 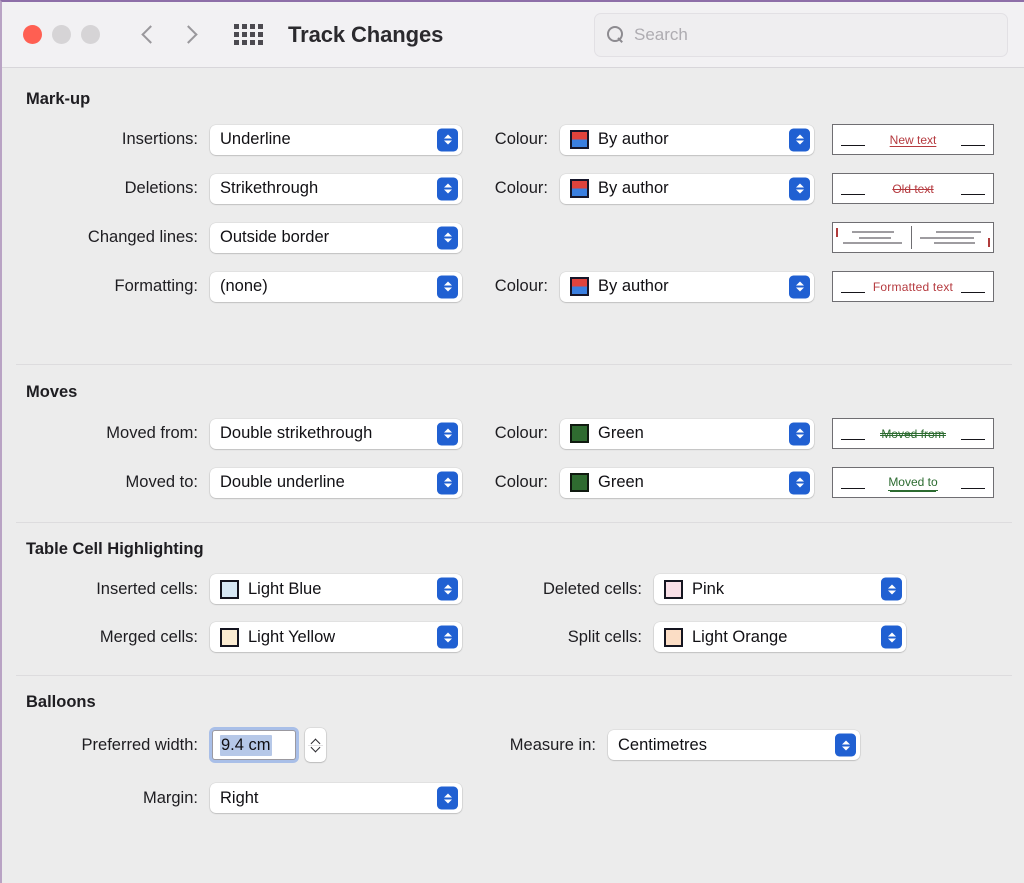 What do you see at coordinates (673, 589) in the screenshot?
I see `color-swatch-pink-icon` at bounding box center [673, 589].